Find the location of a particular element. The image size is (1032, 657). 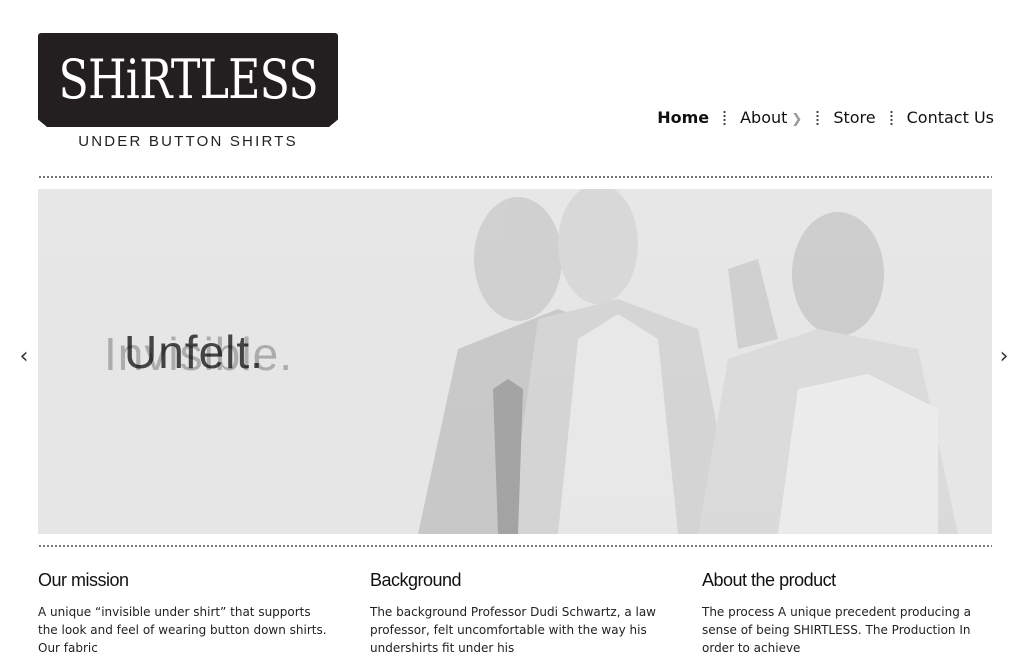

logo-tagline: UNDER BUTTON SHIRTS is located at coordinates (188, 141).